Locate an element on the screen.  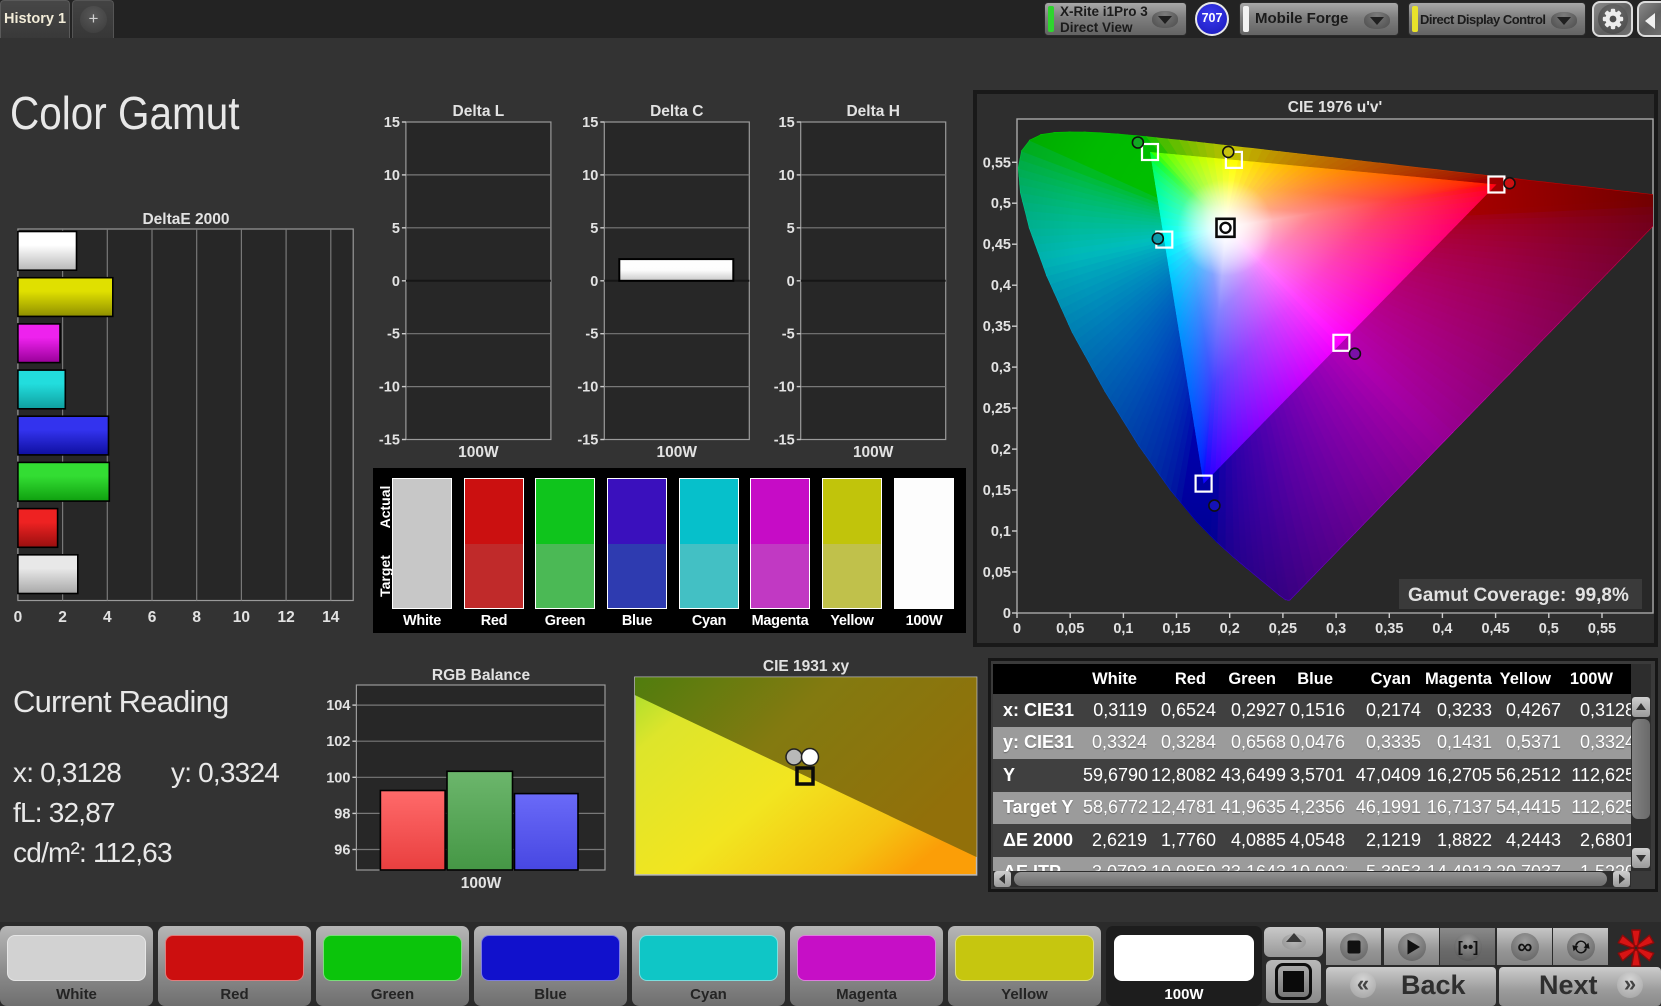
svg-text: 14 is located at coordinates (331, 617).